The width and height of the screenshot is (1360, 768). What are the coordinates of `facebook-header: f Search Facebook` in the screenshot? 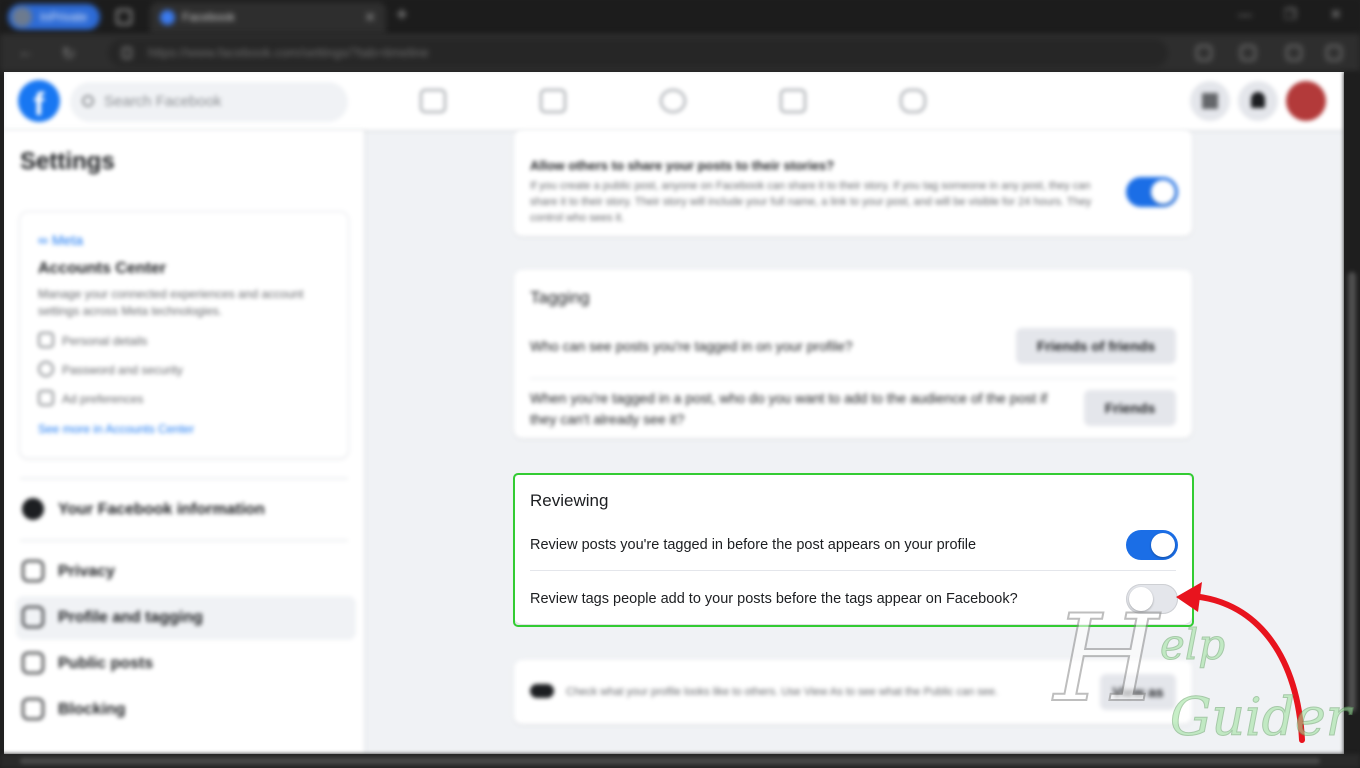 It's located at (674, 101).